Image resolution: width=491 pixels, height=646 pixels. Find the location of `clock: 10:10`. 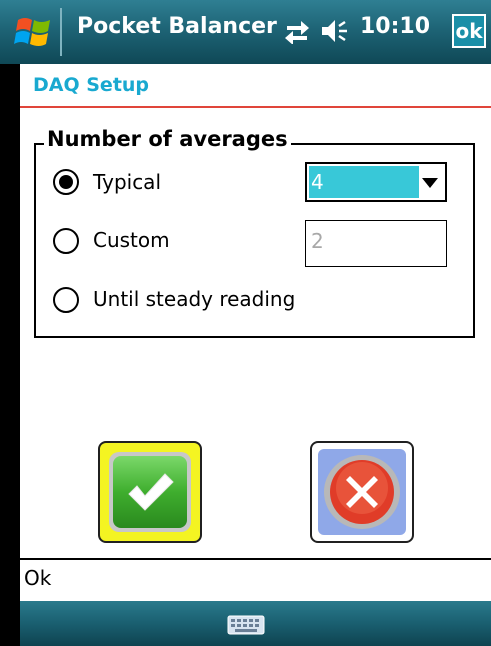

clock: 10:10 is located at coordinates (395, 26).